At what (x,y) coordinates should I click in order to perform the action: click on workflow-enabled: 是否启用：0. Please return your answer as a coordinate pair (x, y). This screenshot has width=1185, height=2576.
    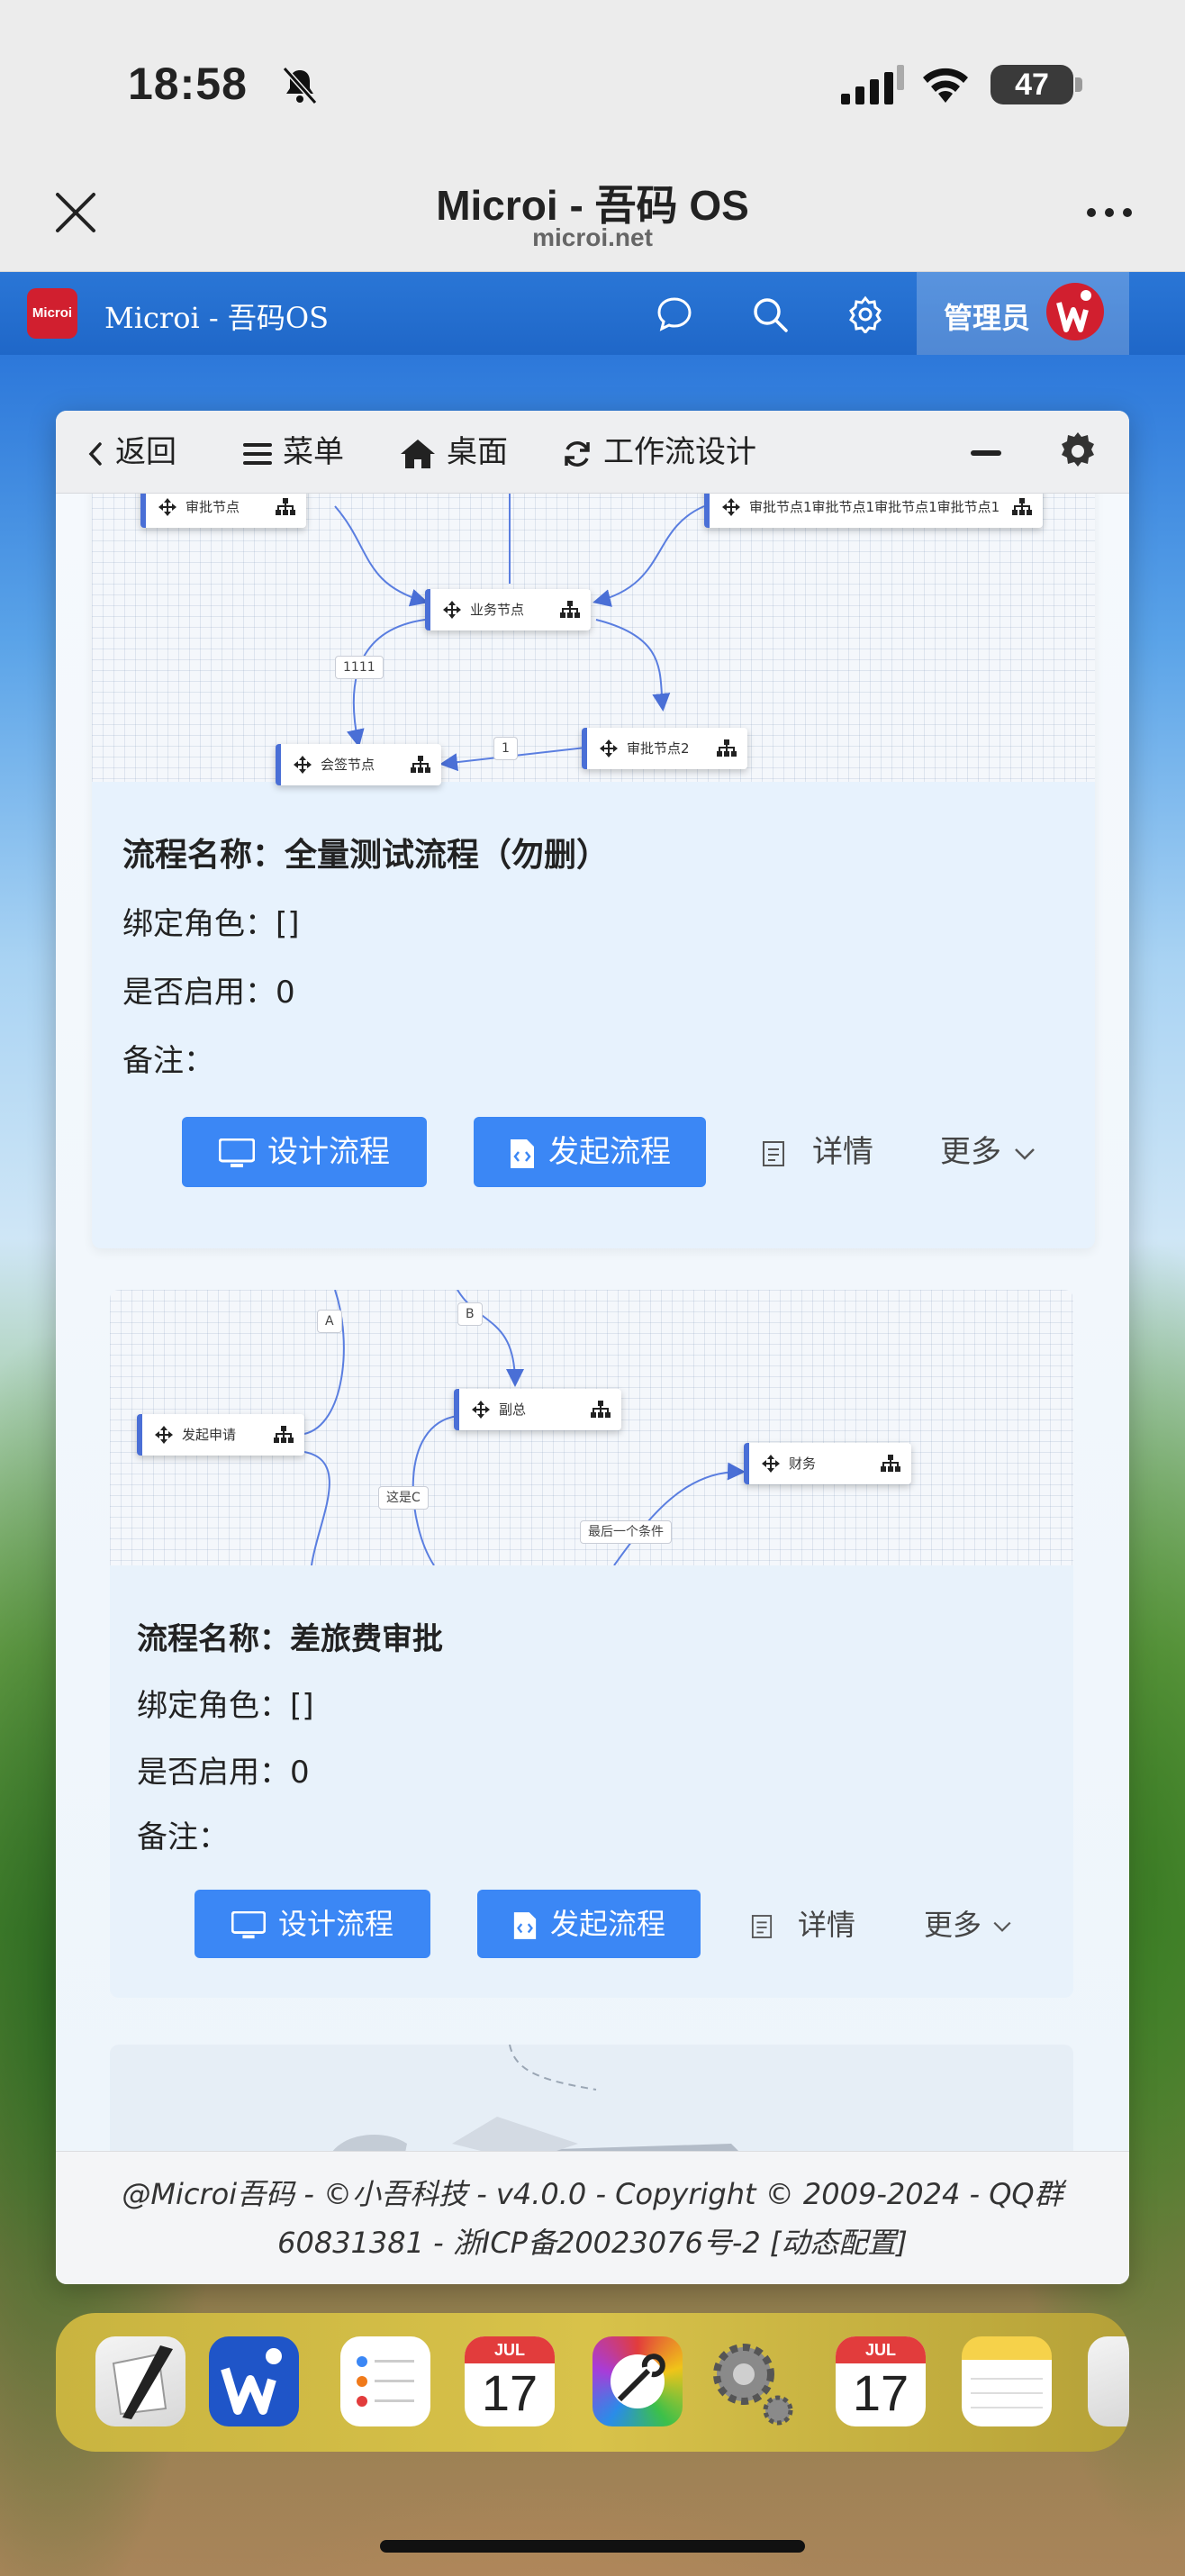
    Looking at the image, I should click on (224, 1769).